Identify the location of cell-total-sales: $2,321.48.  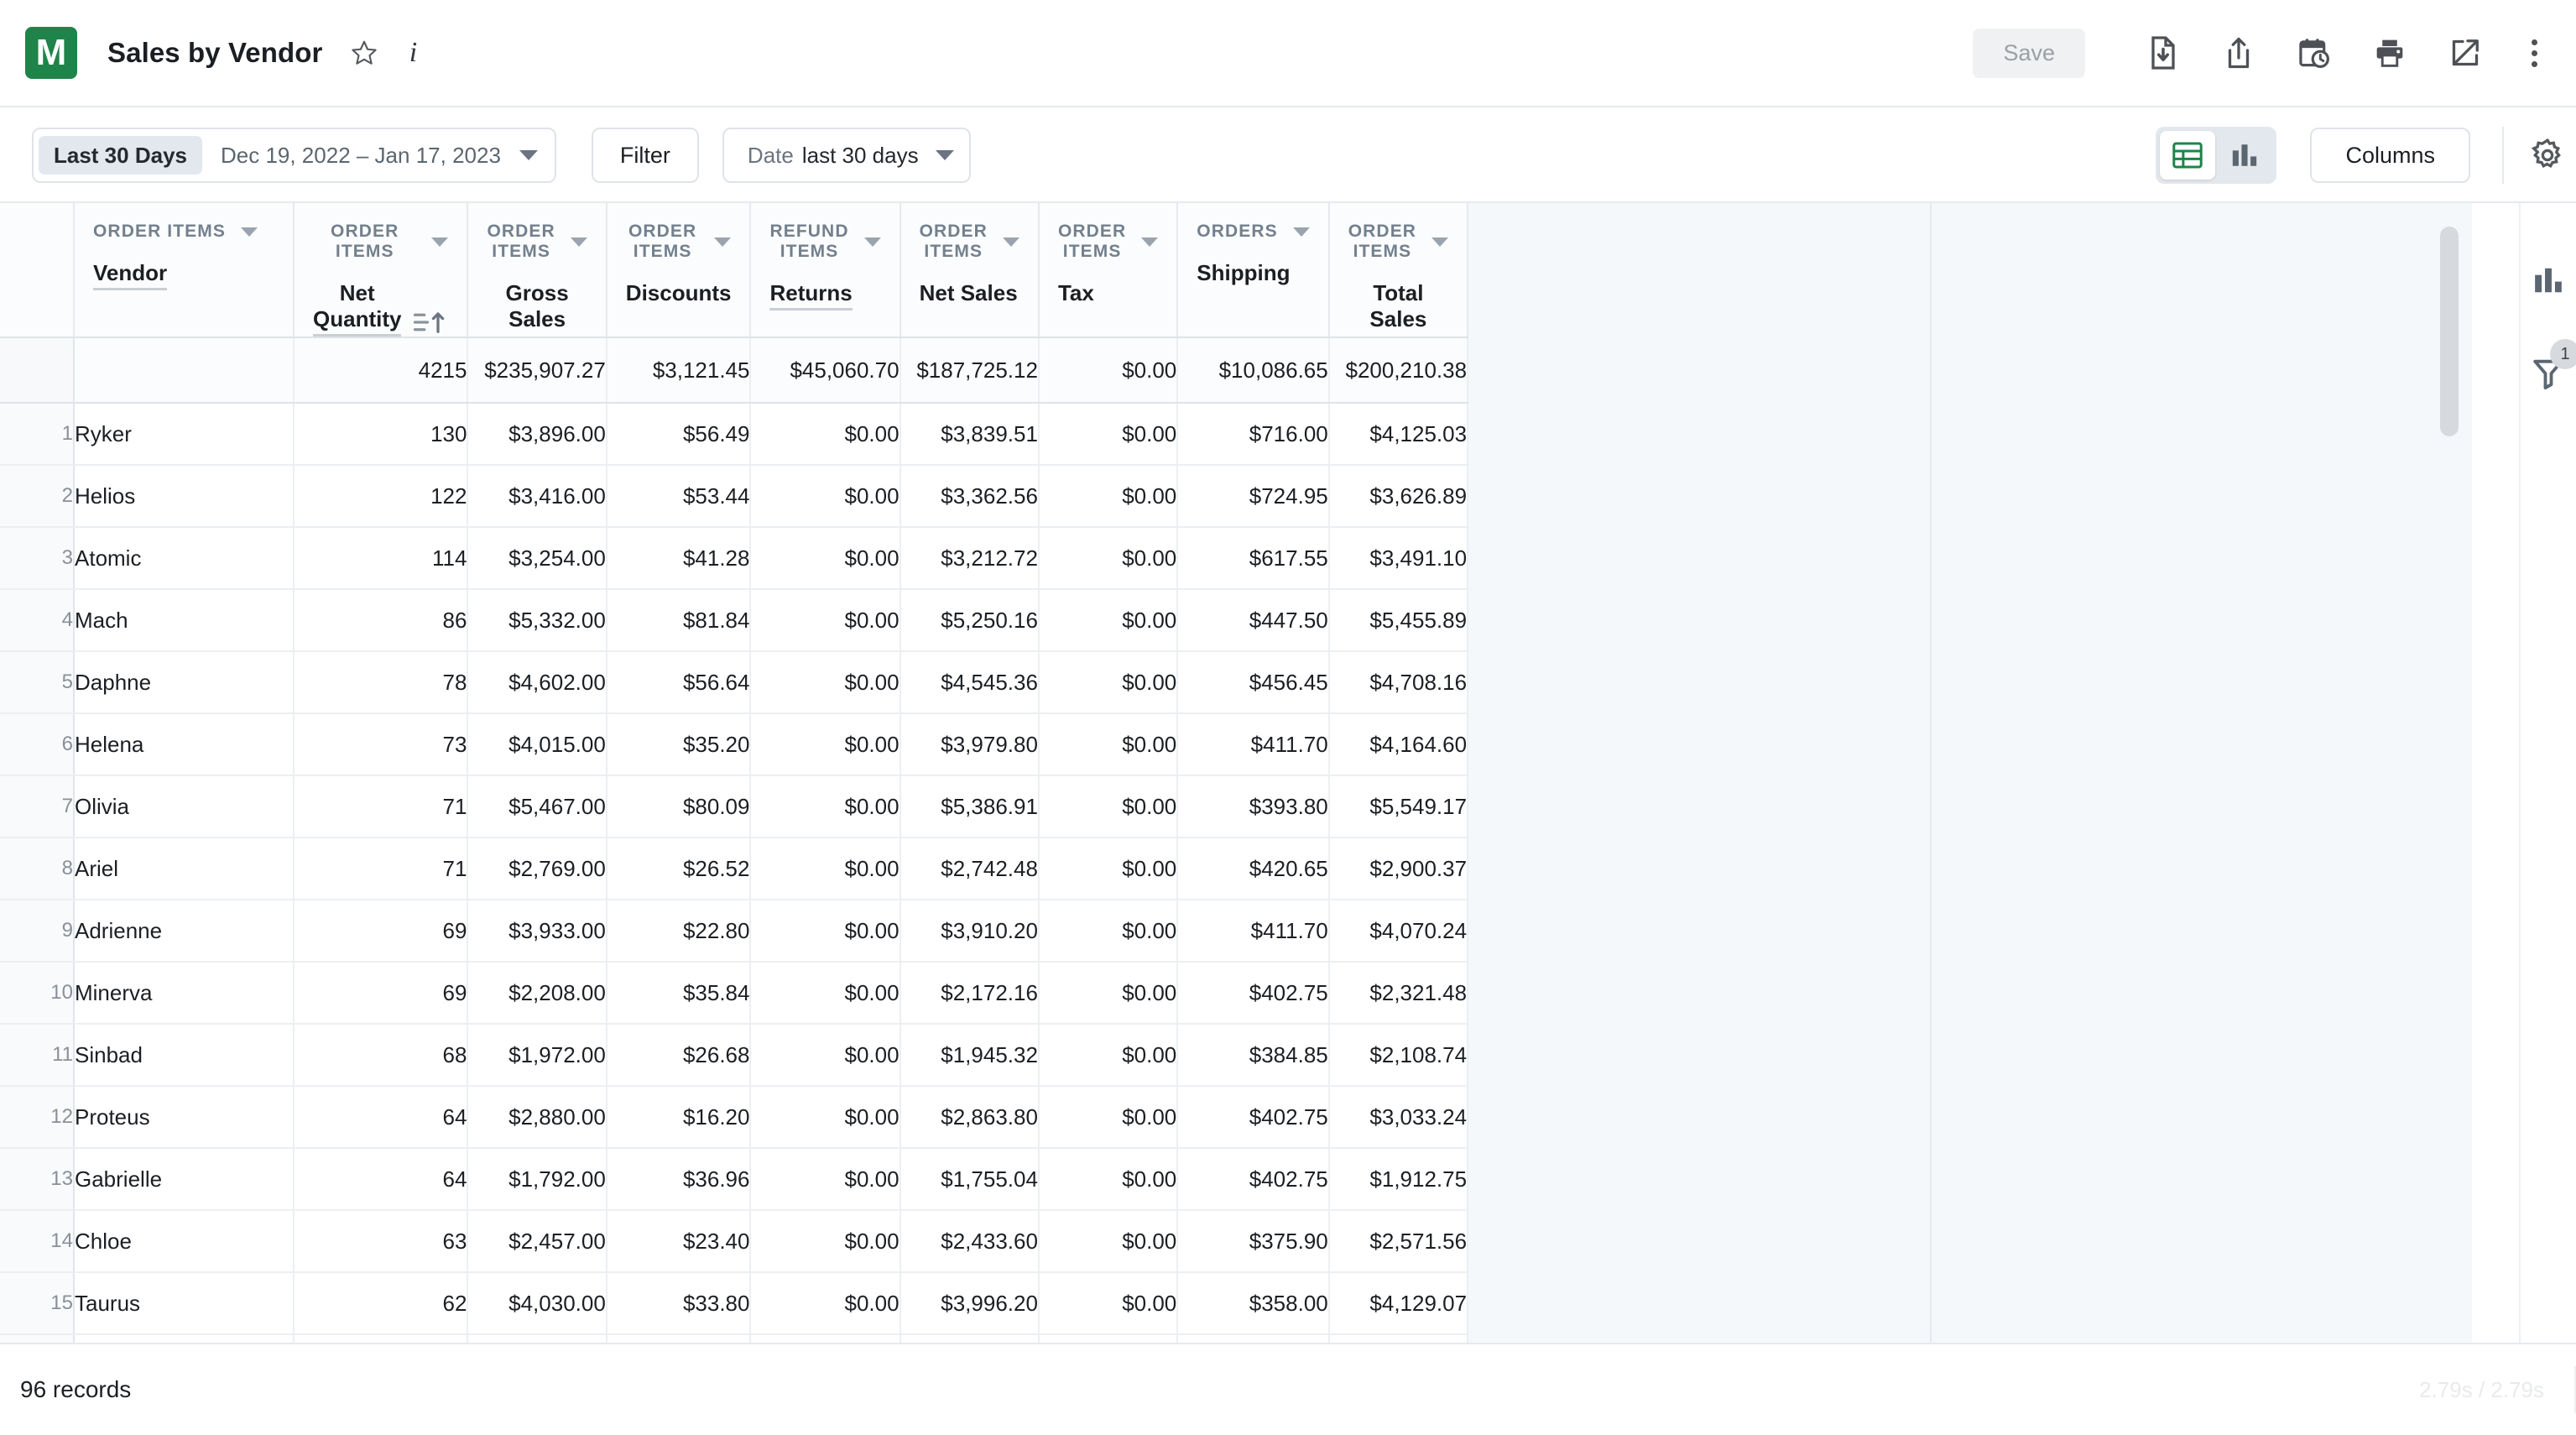
(1398, 993).